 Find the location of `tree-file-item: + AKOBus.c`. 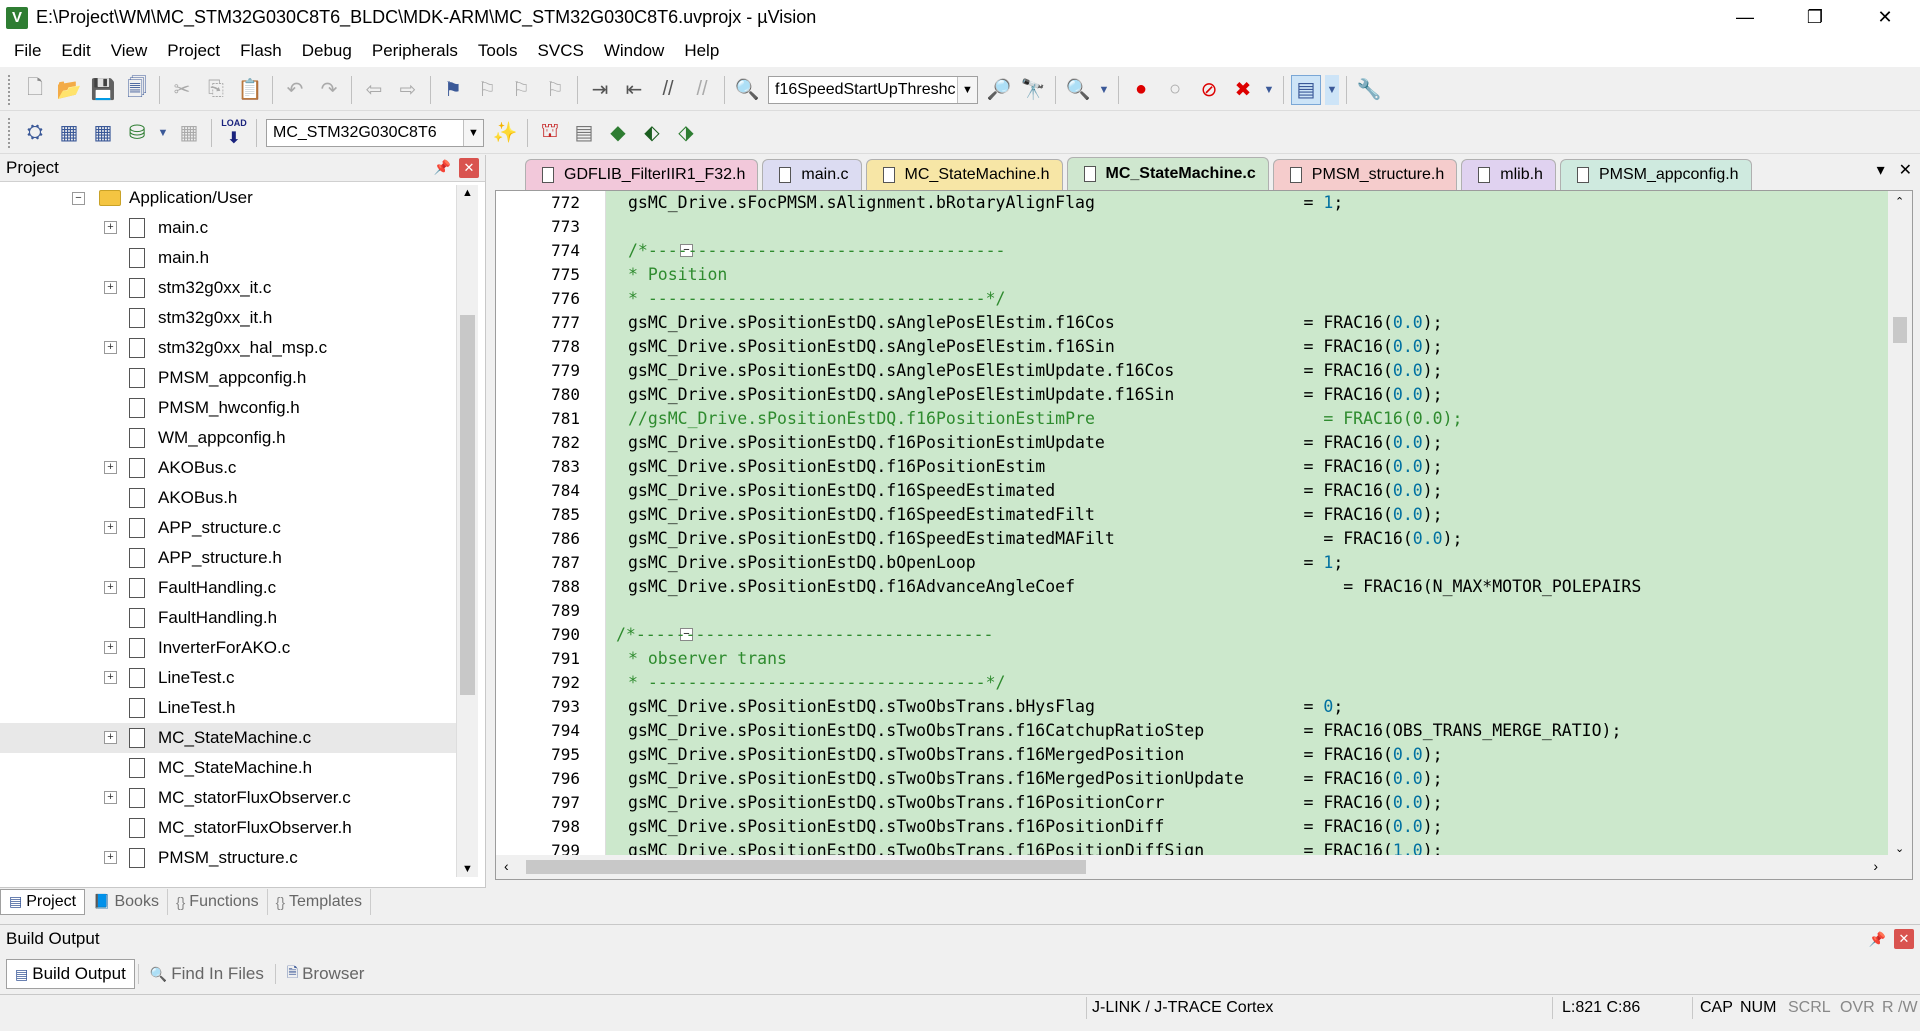

tree-file-item: + AKOBus.c is located at coordinates (228, 468).